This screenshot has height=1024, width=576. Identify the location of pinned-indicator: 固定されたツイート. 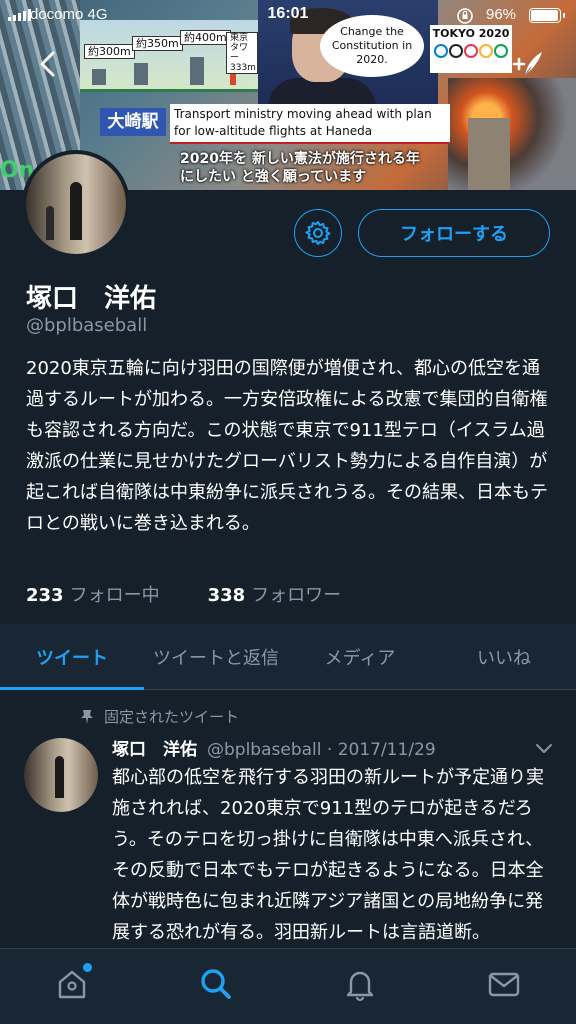
(159, 716).